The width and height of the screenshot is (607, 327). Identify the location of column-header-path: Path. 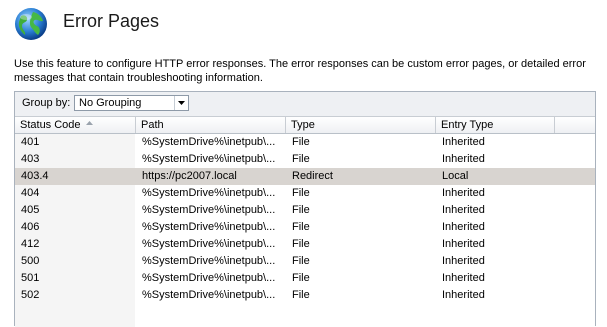
(211, 125).